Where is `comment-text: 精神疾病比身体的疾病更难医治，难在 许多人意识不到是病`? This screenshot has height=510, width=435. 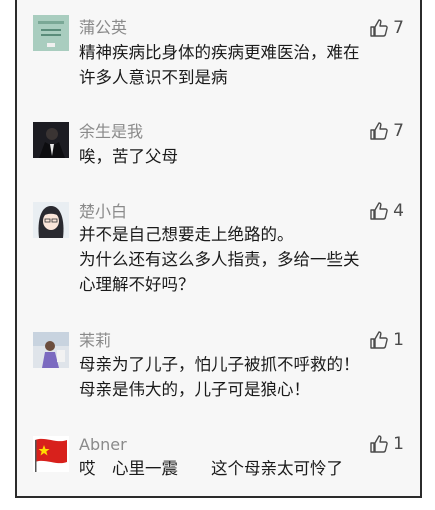
comment-text: 精神疾病比身体的疾病更难医治，难在 许多人意识不到是病 is located at coordinates (219, 65).